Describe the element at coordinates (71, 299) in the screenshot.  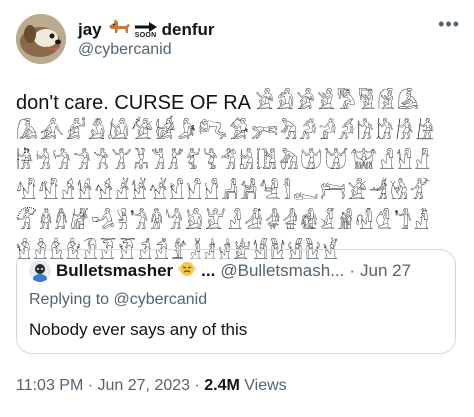
I see `replying-to-prefix: Replying to` at that location.